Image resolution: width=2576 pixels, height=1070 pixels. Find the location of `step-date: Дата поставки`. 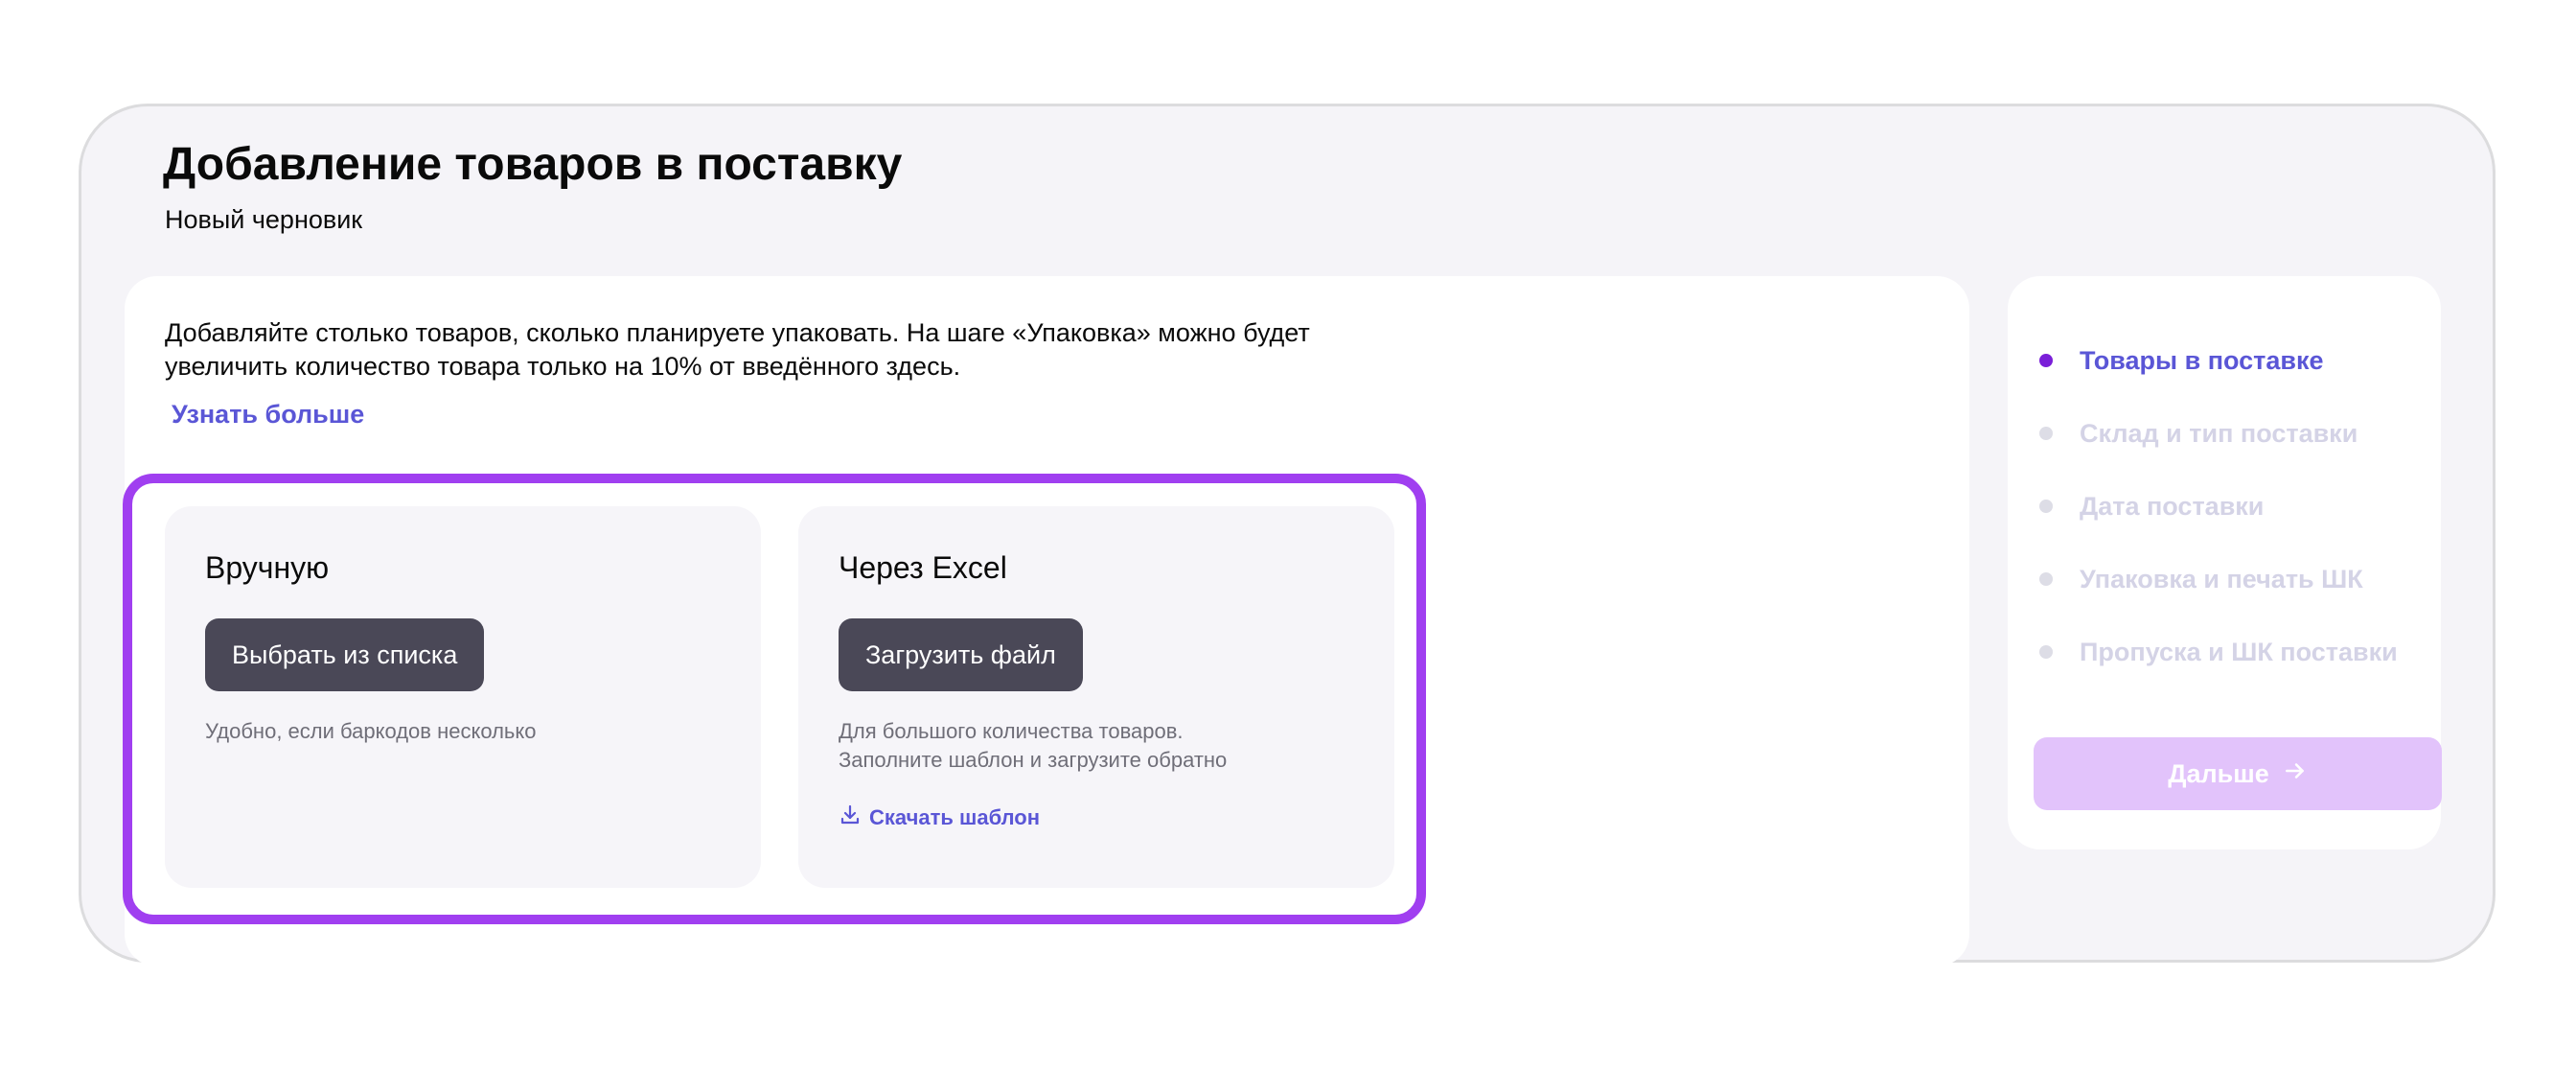

step-date: Дата поставки is located at coordinates (2217, 506).